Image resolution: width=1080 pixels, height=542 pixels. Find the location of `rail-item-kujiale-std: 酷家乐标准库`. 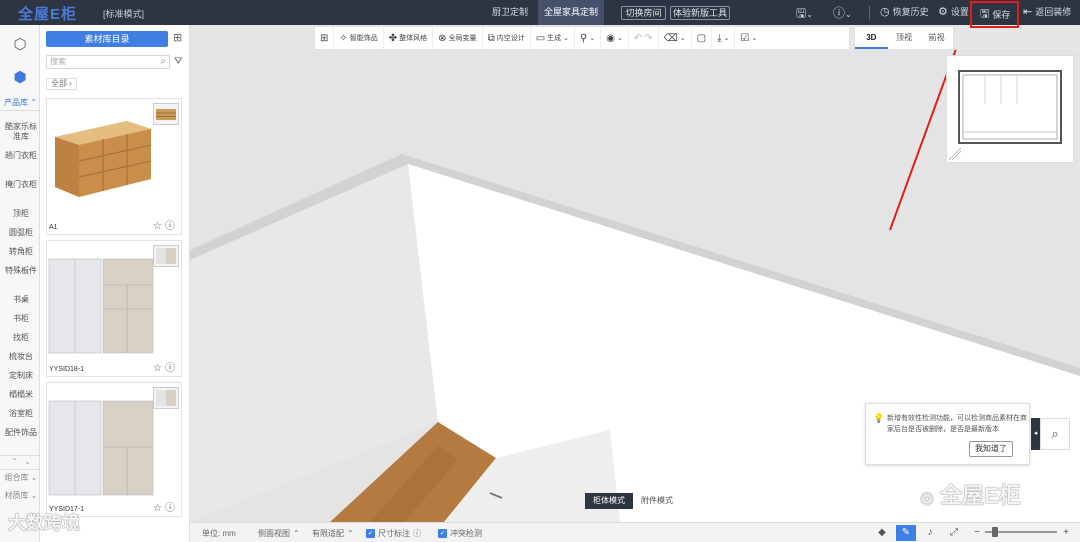

rail-item-kujiale-std: 酷家乐标准库 is located at coordinates (21, 132).